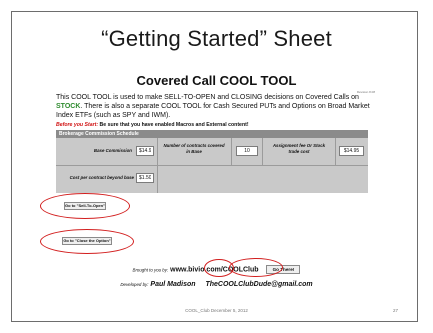  I want to click on highlight-oval-close-option, so click(87, 241).